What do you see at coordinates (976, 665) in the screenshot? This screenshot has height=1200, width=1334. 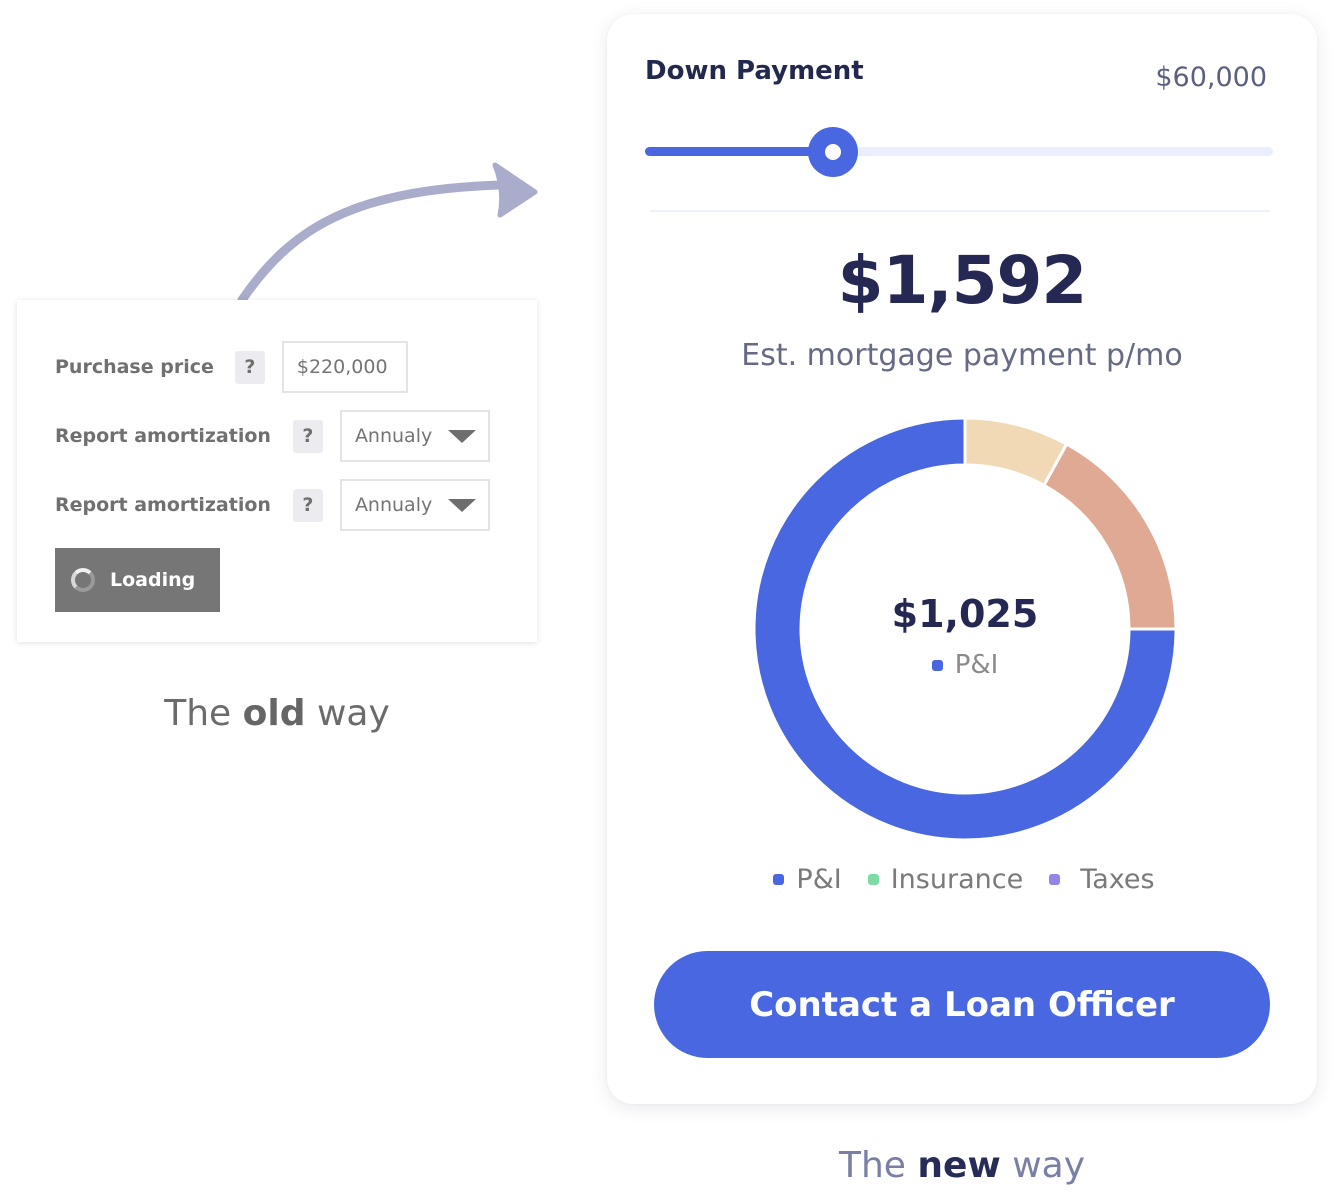 I see `donut-center-label-text: P&I` at bounding box center [976, 665].